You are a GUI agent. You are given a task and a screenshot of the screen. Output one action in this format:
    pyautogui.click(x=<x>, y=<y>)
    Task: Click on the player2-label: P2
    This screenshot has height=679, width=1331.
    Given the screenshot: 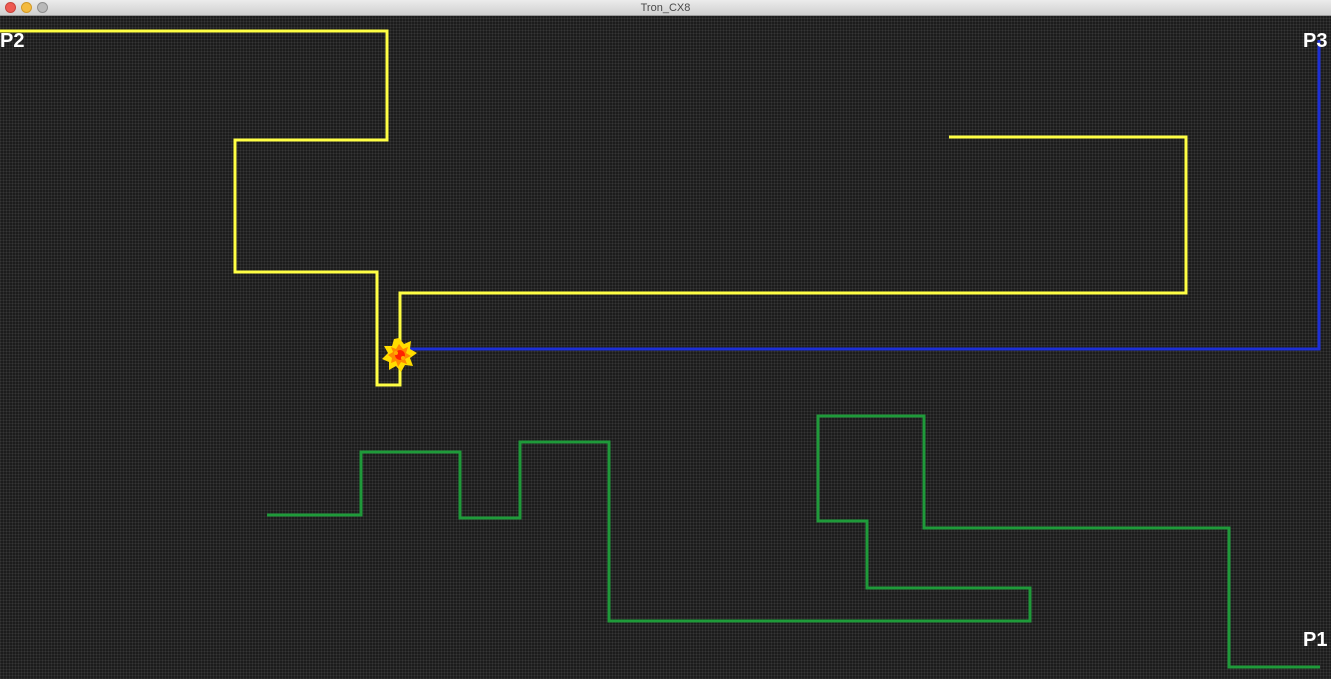 What is the action you would take?
    pyautogui.click(x=12, y=41)
    